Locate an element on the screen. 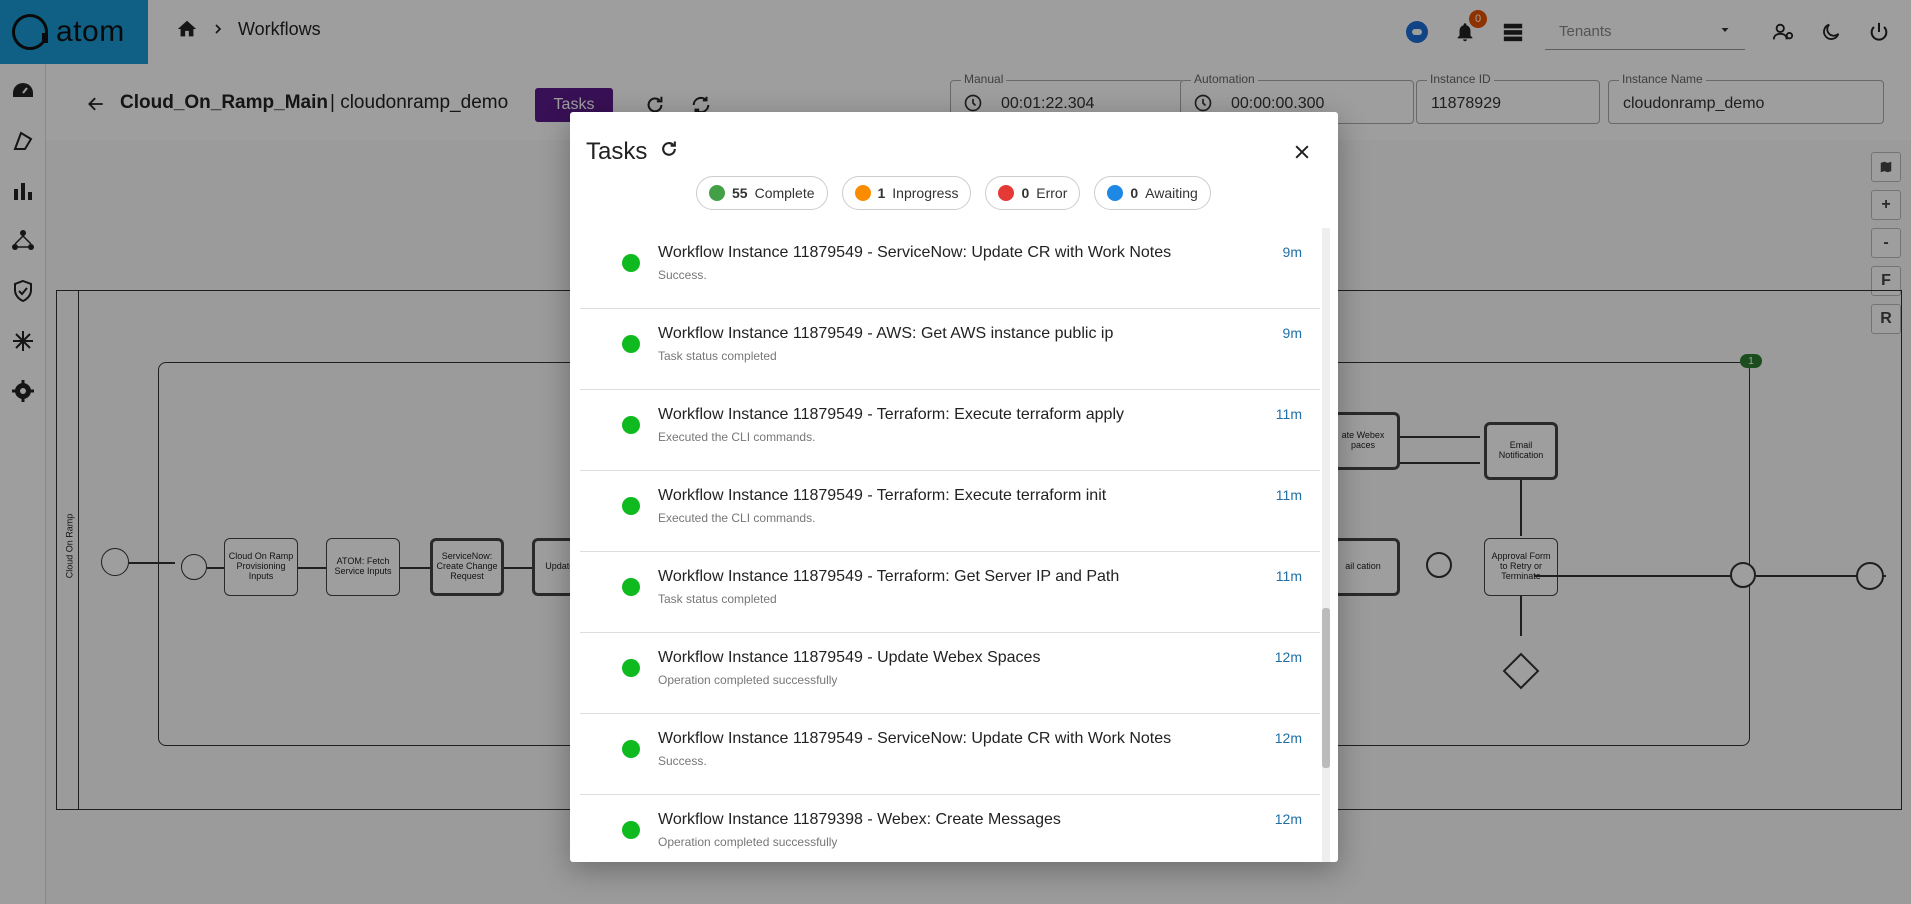  chip-awaiting: 0 Awaiting is located at coordinates (1152, 193).